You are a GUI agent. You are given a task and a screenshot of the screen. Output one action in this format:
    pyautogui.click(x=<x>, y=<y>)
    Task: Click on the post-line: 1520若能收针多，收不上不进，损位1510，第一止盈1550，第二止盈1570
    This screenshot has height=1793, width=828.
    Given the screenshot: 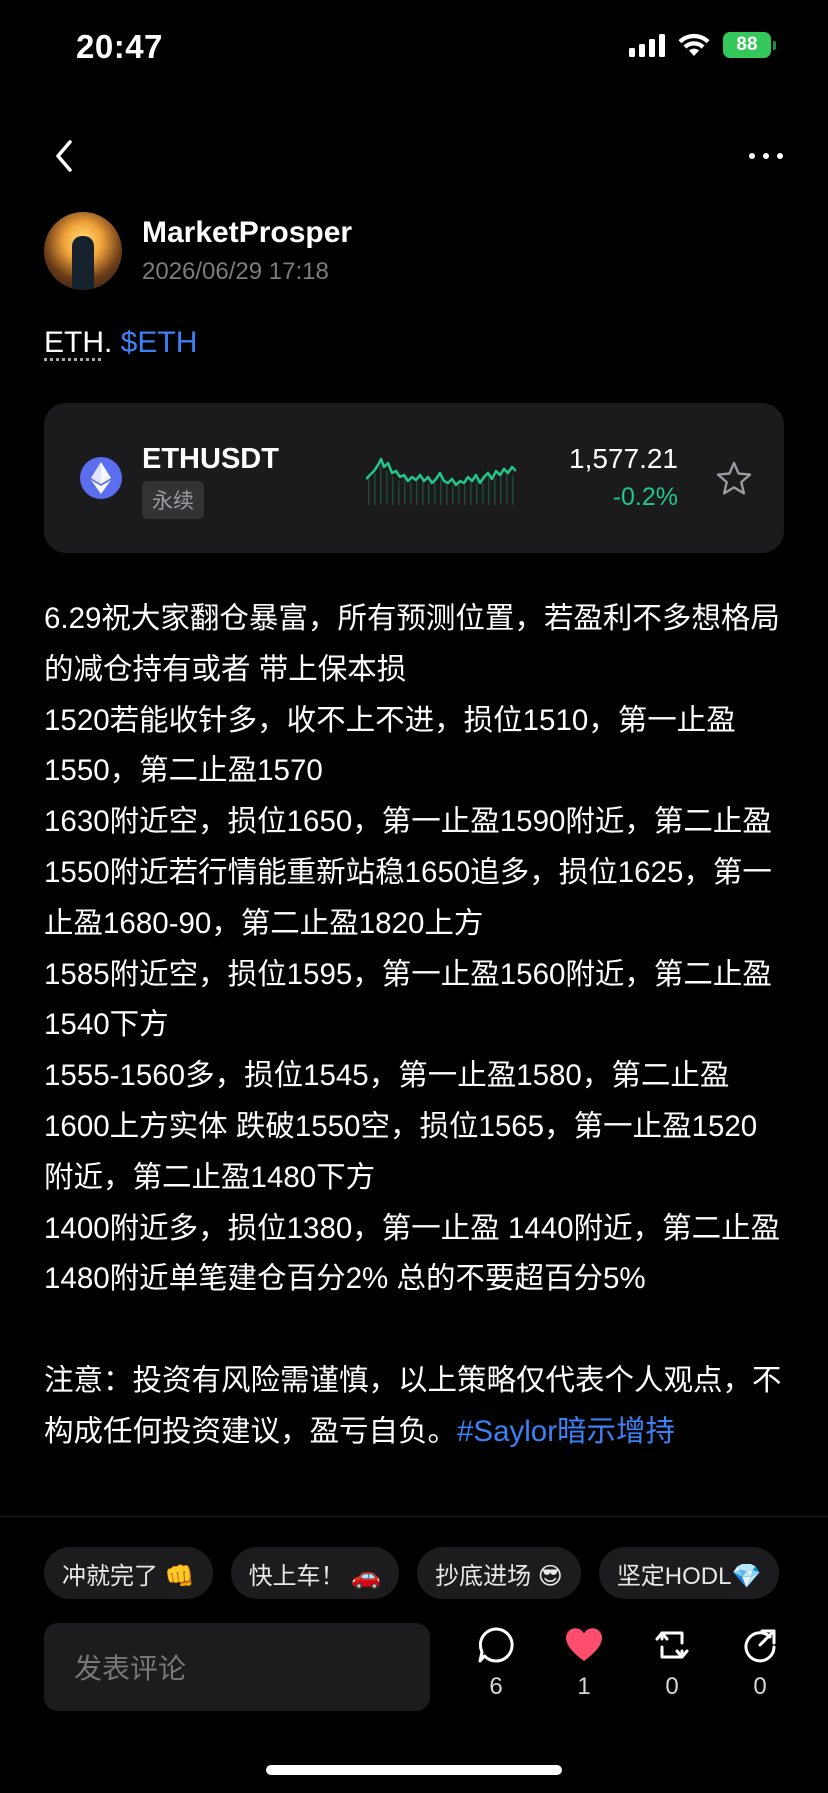 What is the action you would take?
    pyautogui.click(x=390, y=745)
    